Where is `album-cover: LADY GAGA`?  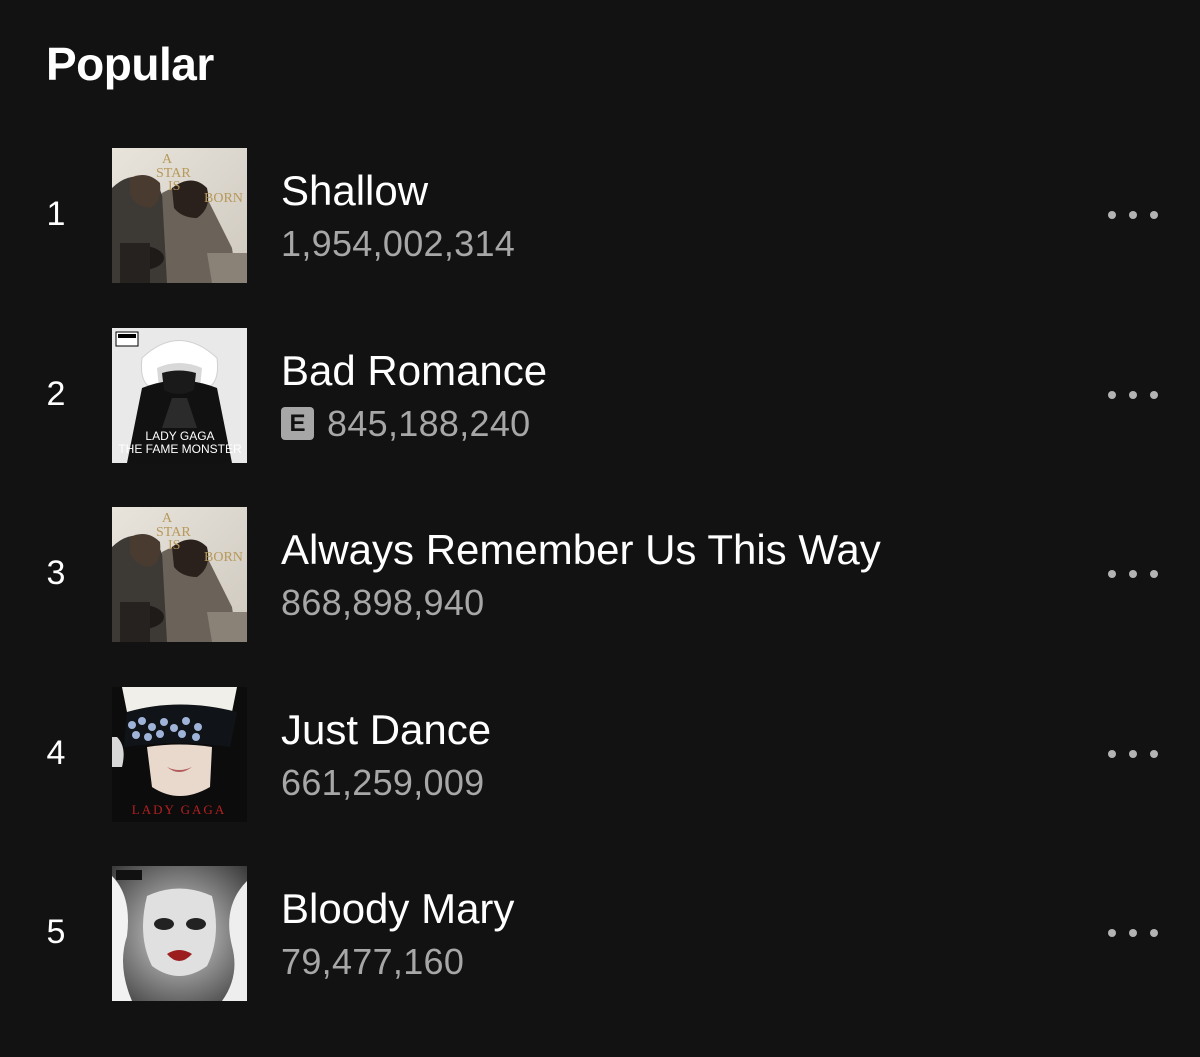
album-cover: LADY GAGA is located at coordinates (179, 754).